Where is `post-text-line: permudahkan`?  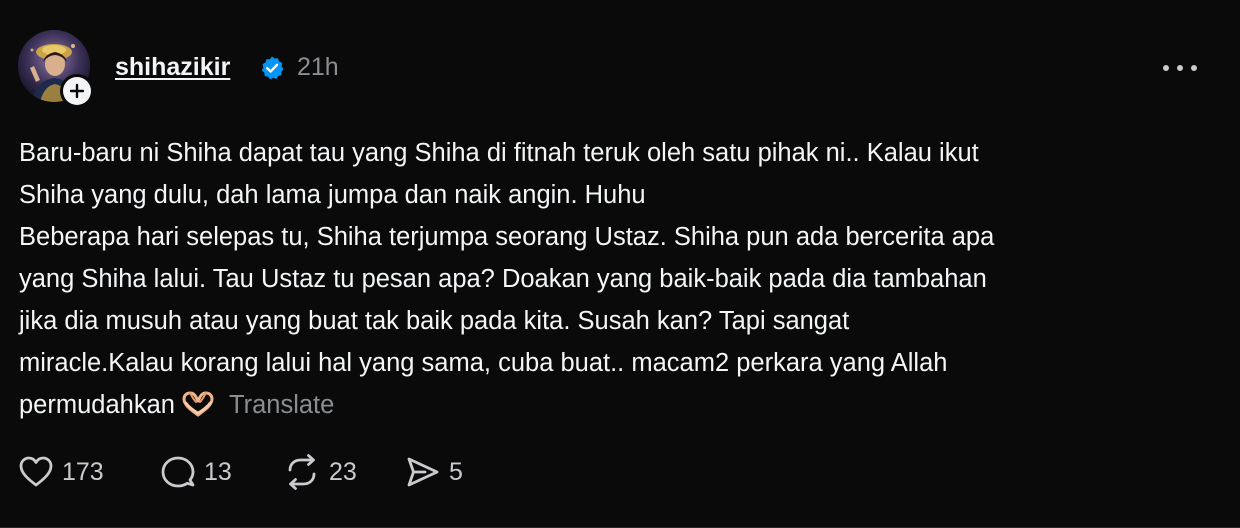
post-text-line: permudahkan is located at coordinates (97, 405).